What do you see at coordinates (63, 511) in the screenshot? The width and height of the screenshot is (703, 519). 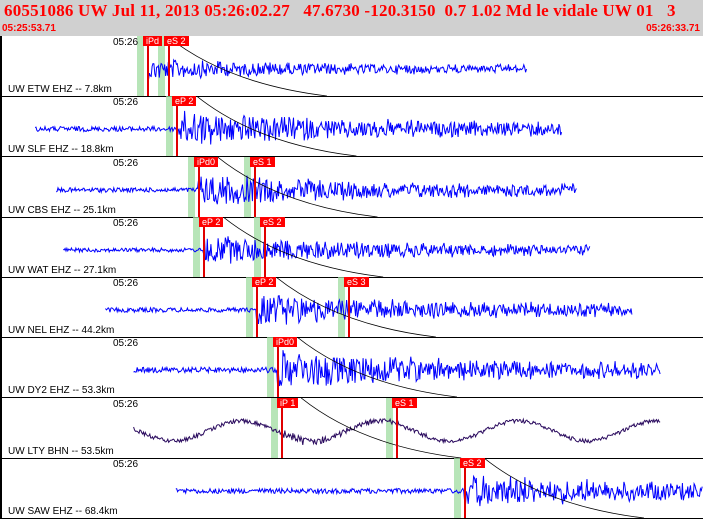 I see `station-label: UW SAW EHZ -- 68.4km` at bounding box center [63, 511].